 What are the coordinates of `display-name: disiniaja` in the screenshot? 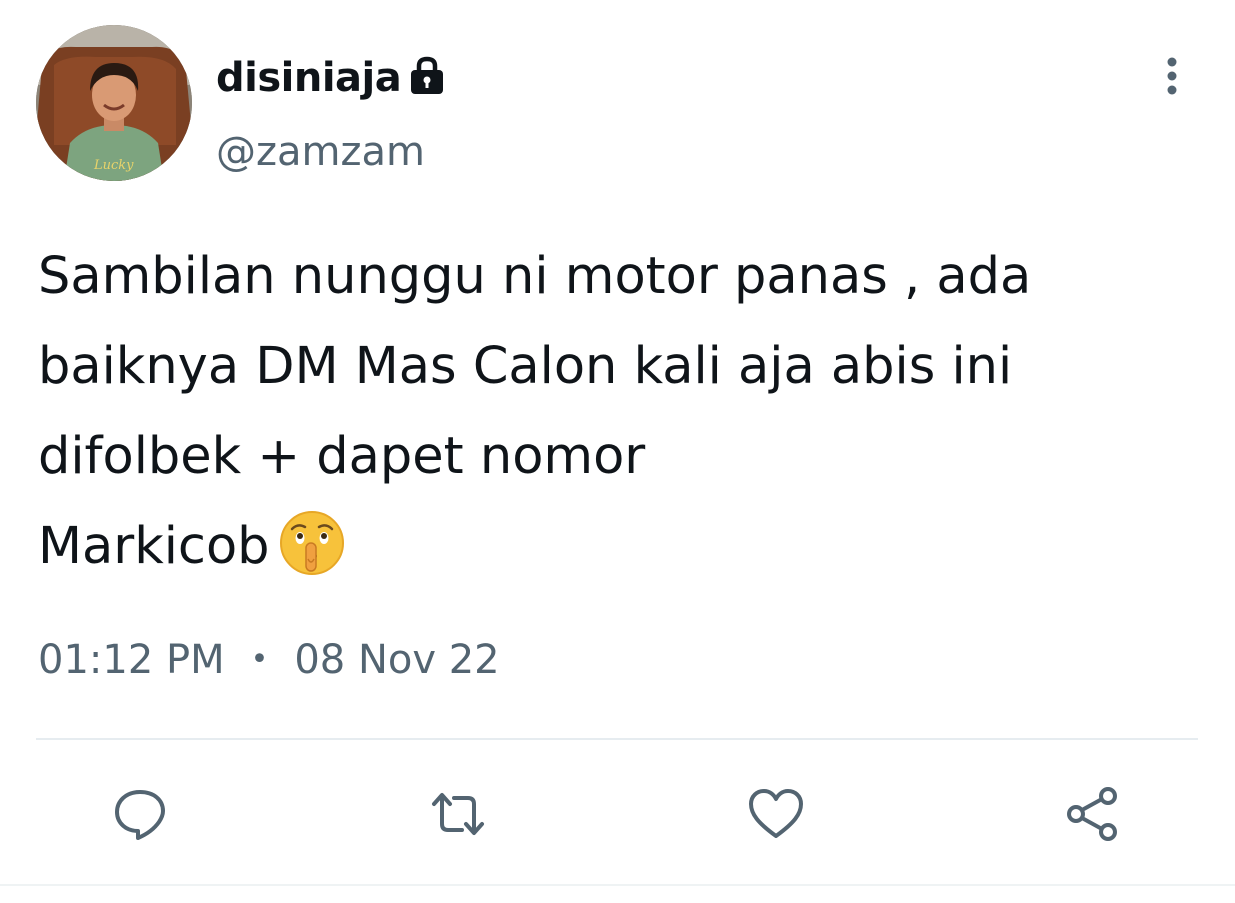 It's located at (309, 78).